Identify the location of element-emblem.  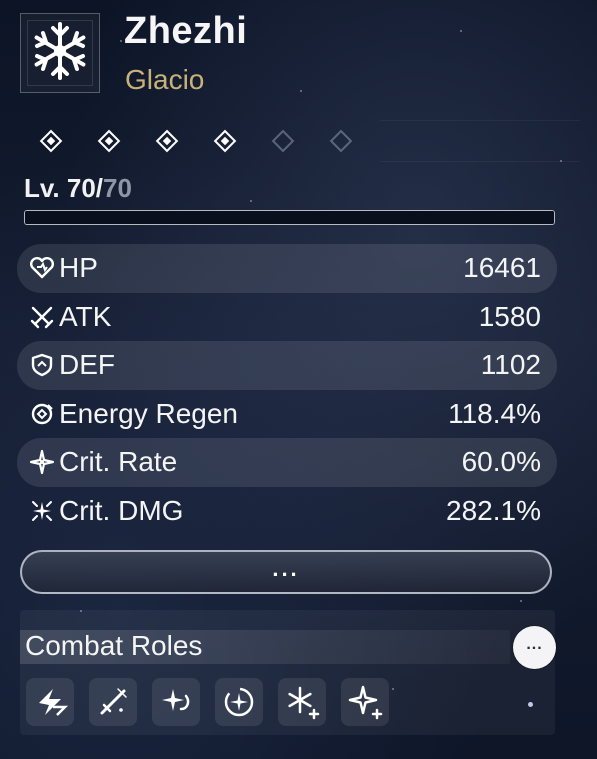
(60, 53).